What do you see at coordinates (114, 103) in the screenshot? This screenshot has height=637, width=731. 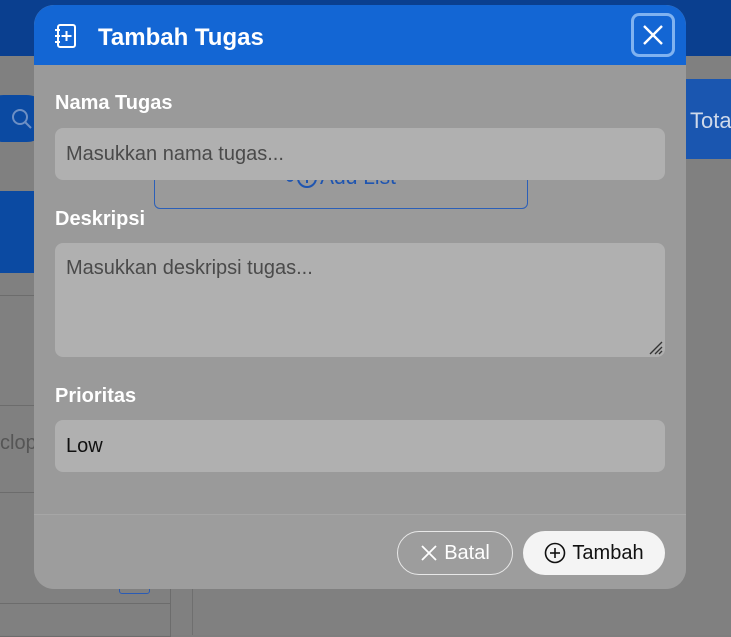 I see `task-name-label: Nama Tugas` at bounding box center [114, 103].